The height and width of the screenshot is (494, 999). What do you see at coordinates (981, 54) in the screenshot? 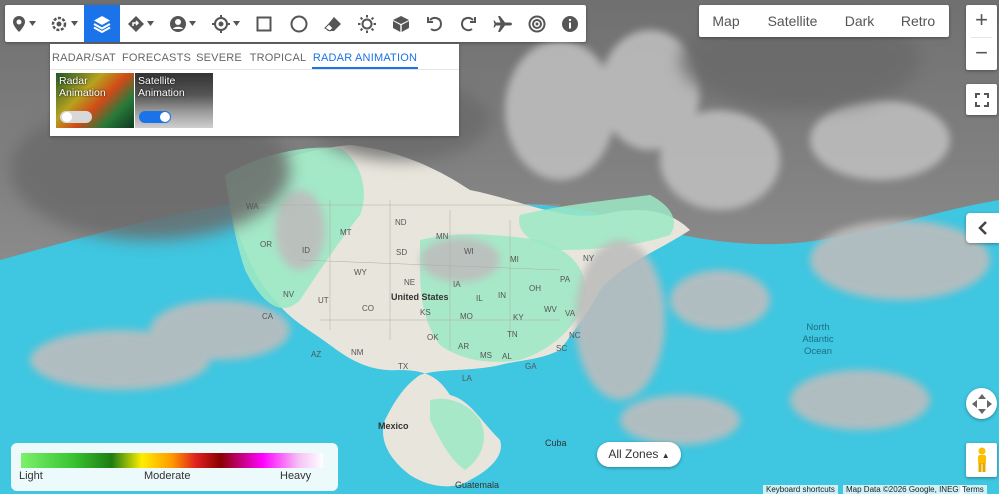
I see `zoom-out-button: −` at bounding box center [981, 54].